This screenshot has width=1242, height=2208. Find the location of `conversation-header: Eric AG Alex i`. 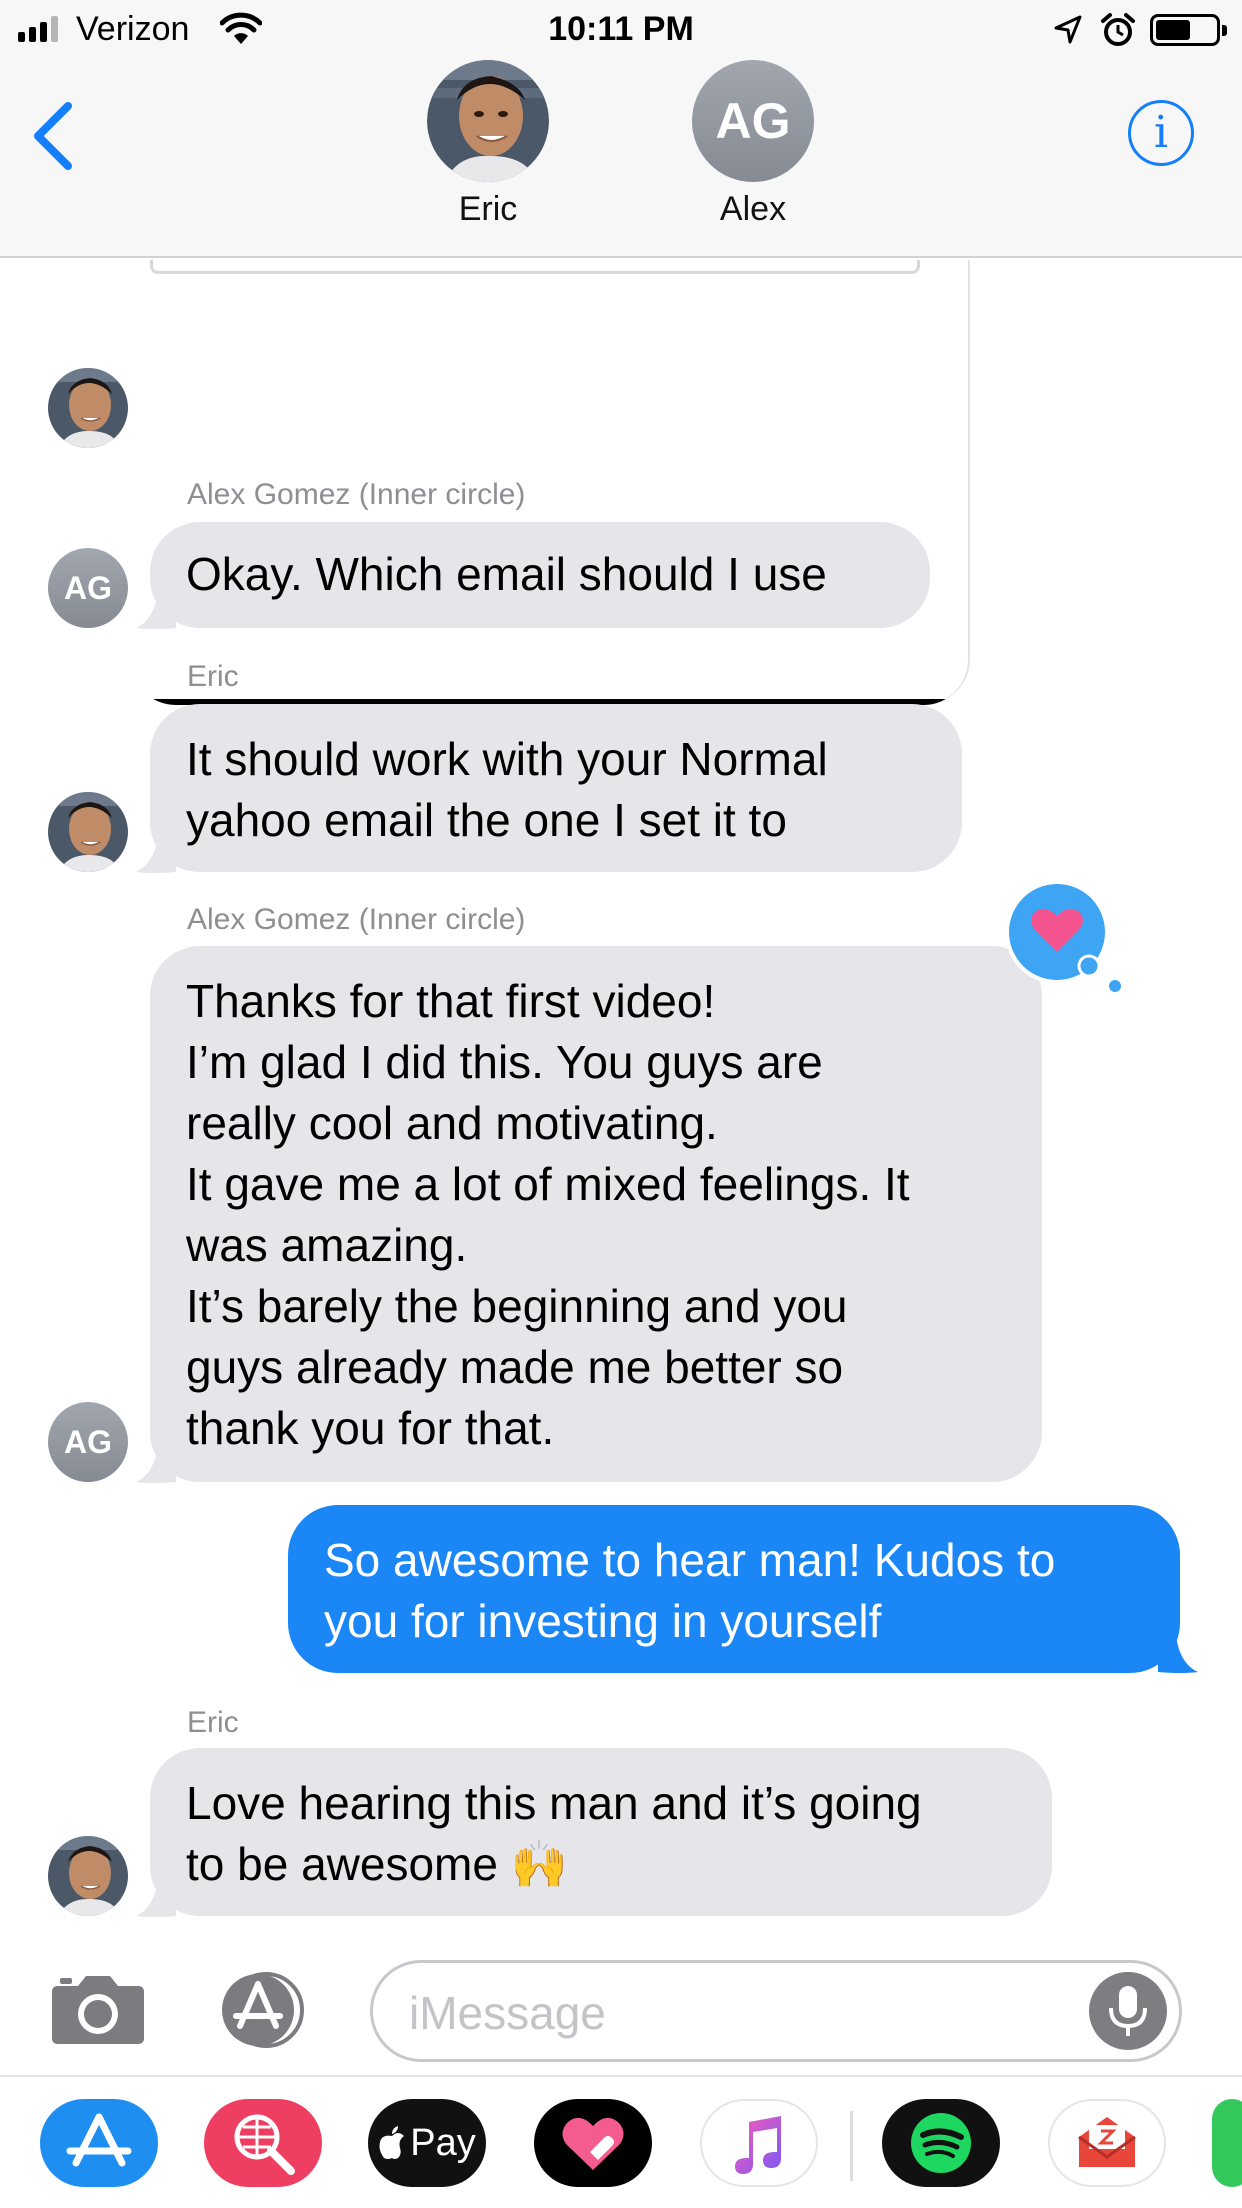

conversation-header: Eric AG Alex i is located at coordinates (621, 159).